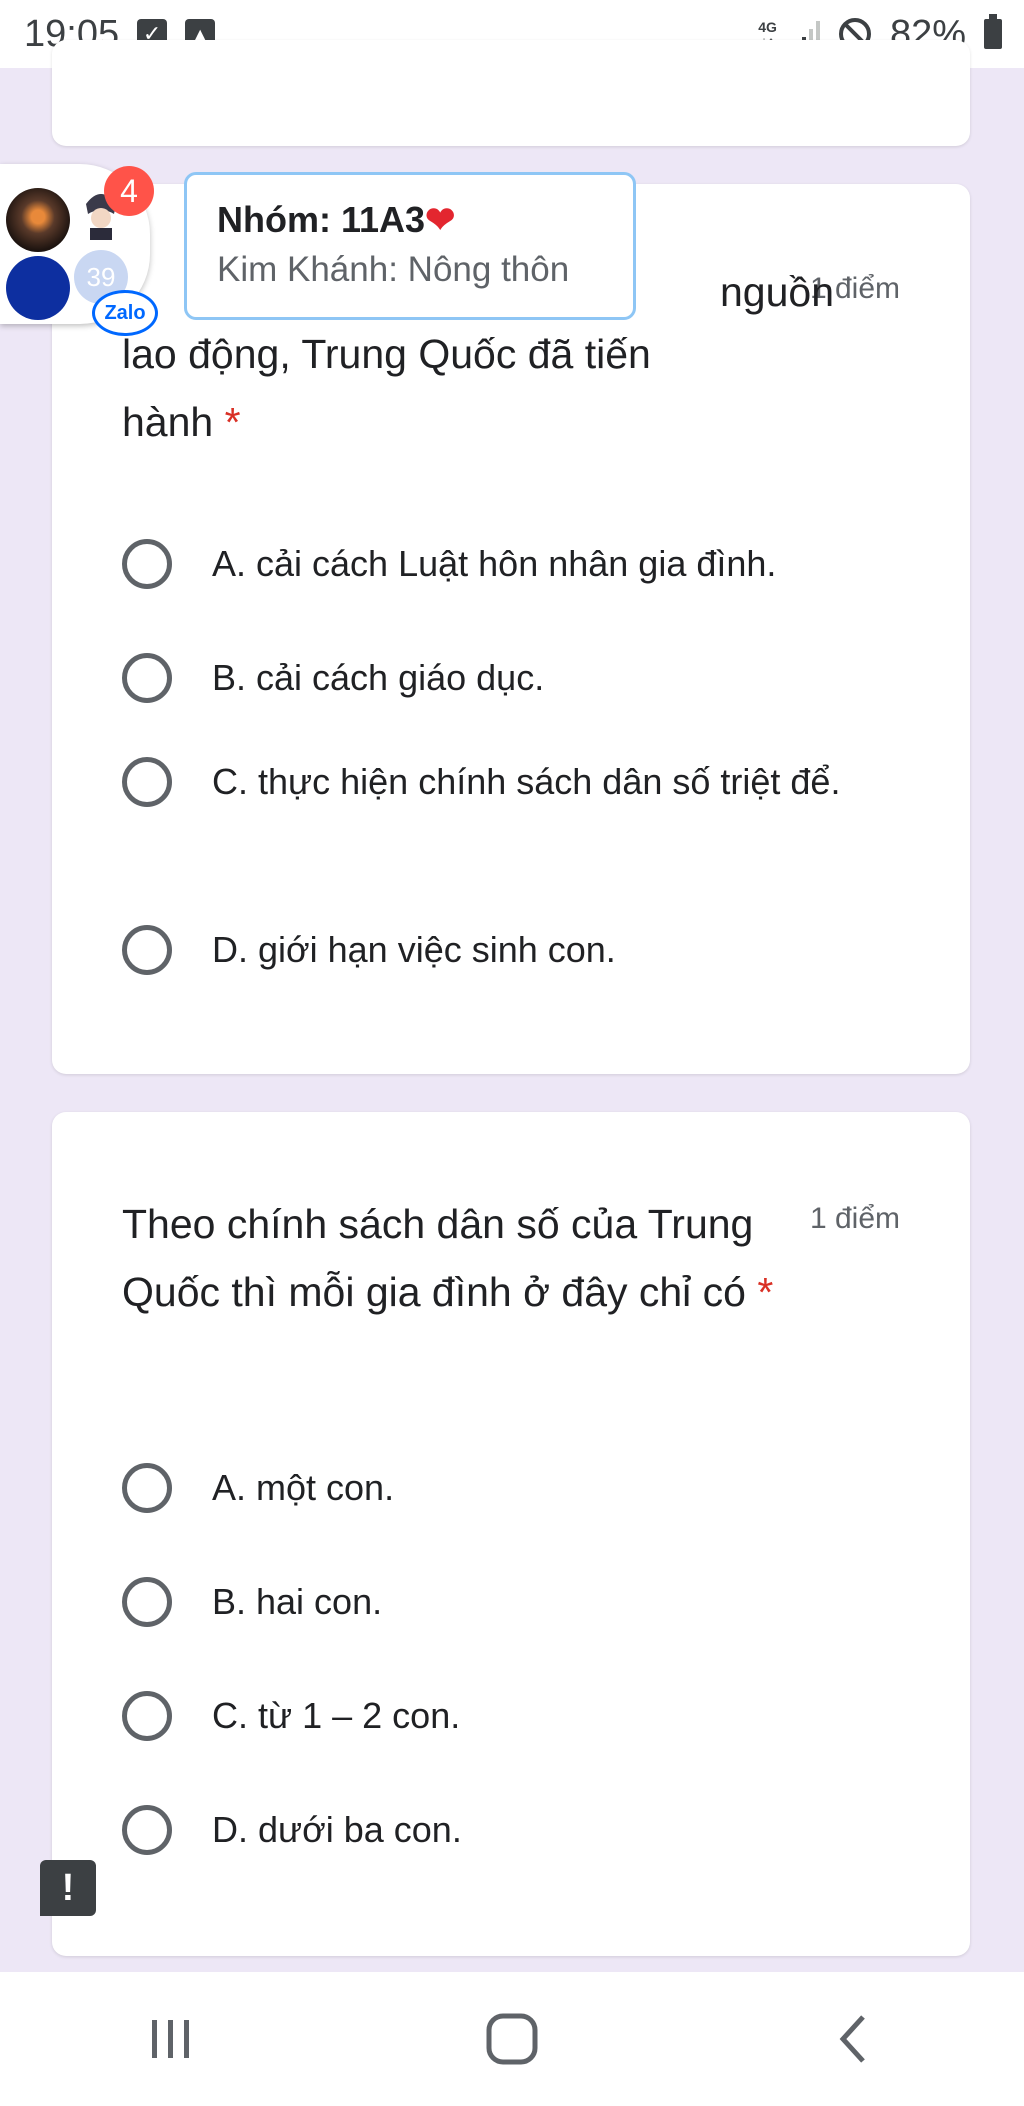  I want to click on heart-icon: ❤, so click(440, 219).